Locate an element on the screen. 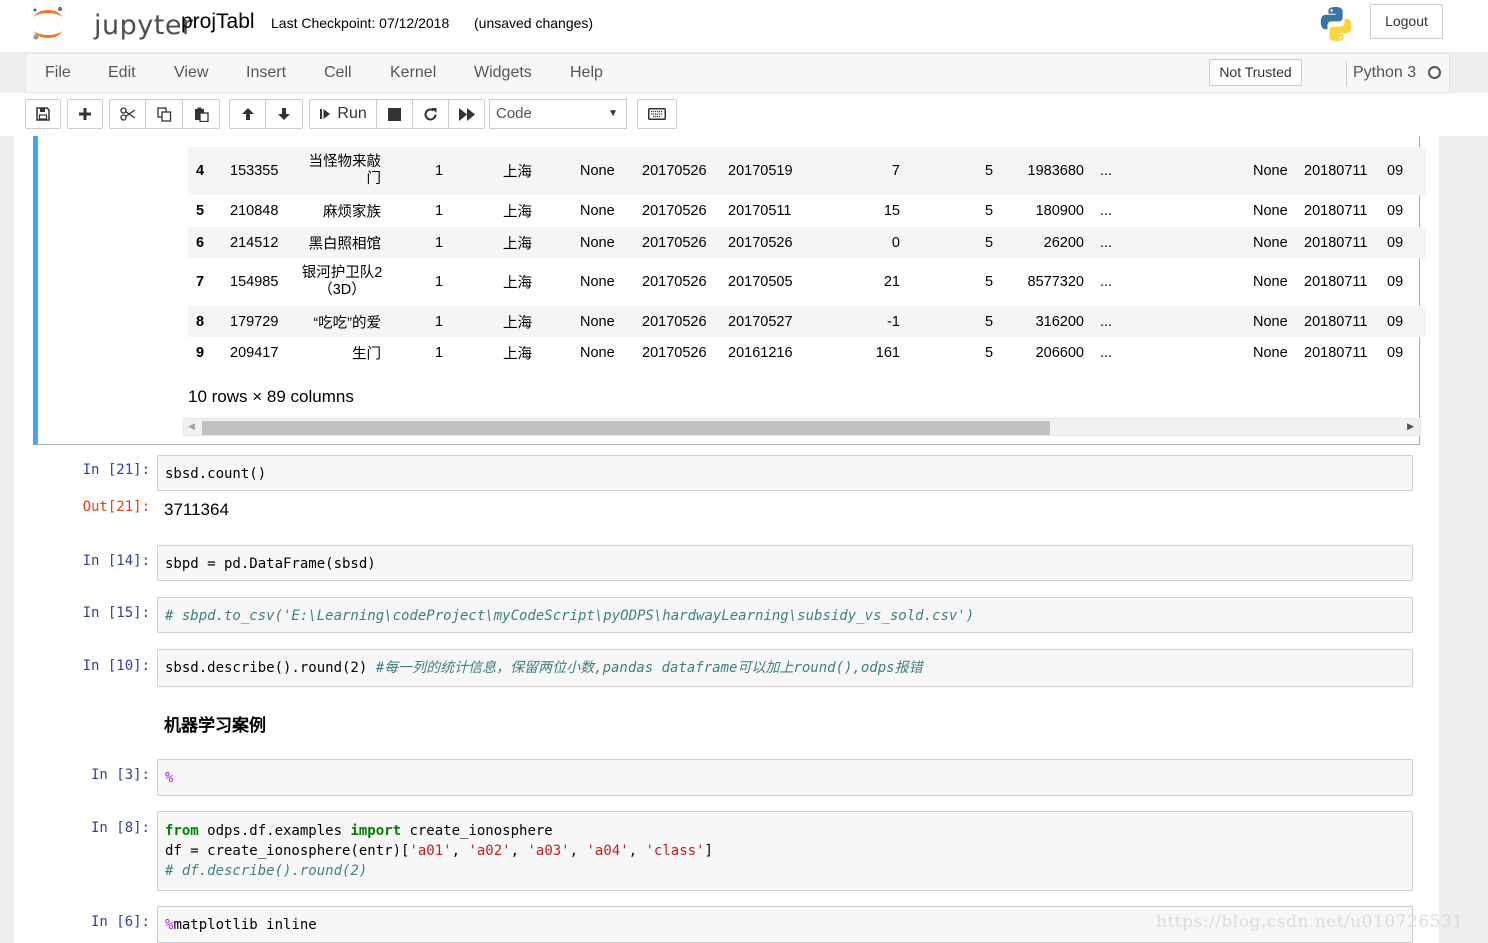  keyword-from: from is located at coordinates (182, 831).